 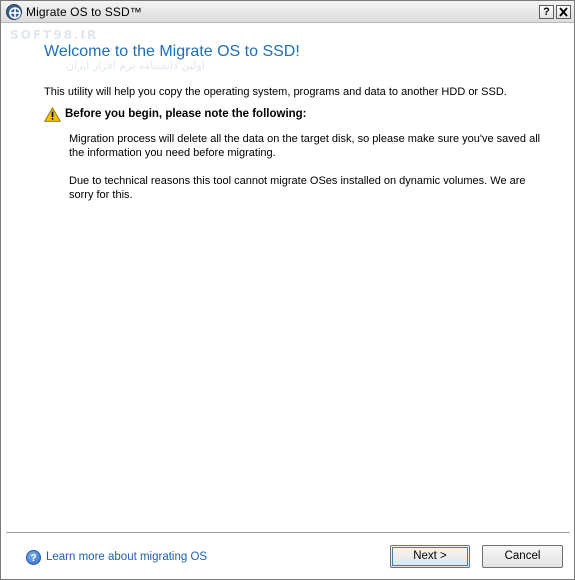 I want to click on help-button: ?, so click(x=546, y=12).